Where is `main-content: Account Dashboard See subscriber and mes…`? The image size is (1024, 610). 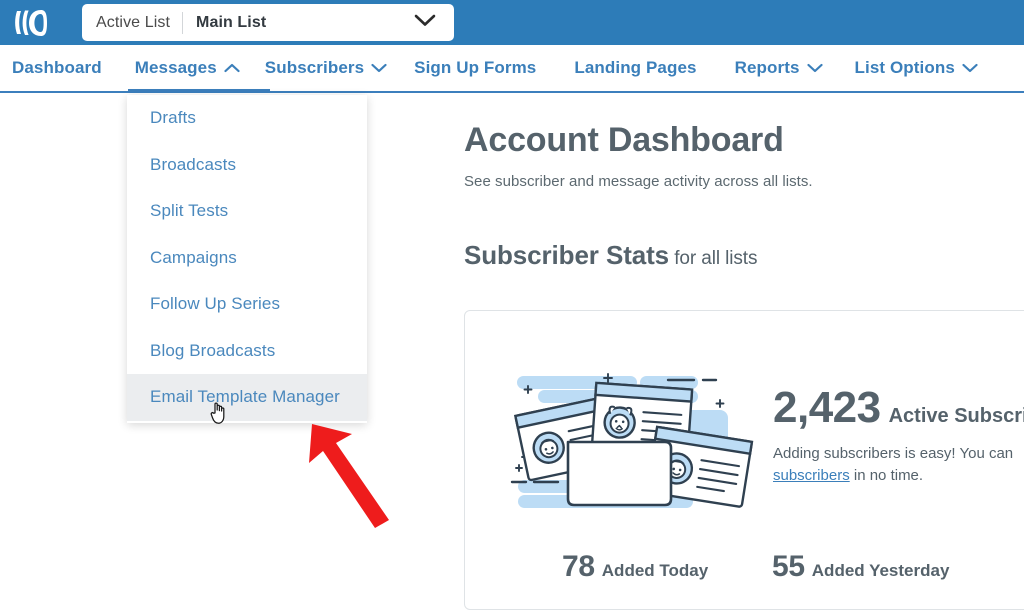 main-content: Account Dashboard See subscriber and mes… is located at coordinates (744, 195).